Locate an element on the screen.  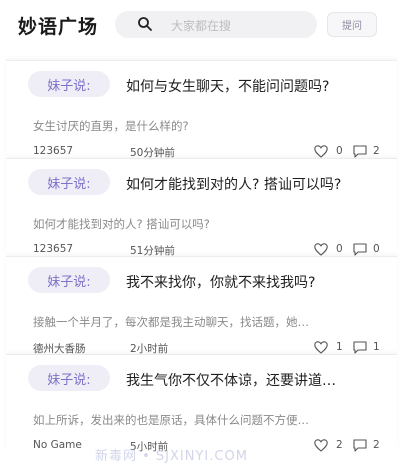
post-question: 如何与女生聊天，不能问问题吗? is located at coordinates (227, 86).